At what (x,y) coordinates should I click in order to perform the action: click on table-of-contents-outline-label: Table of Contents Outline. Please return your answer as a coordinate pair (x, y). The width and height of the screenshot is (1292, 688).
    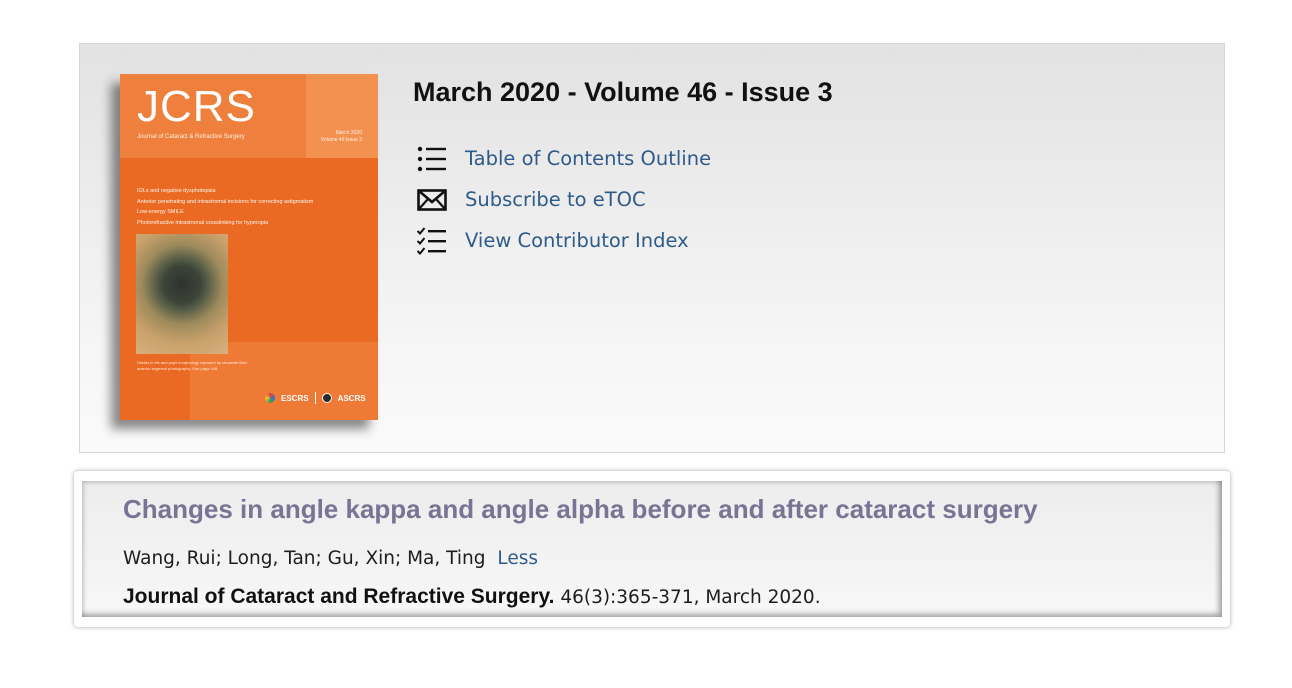
    Looking at the image, I should click on (588, 158).